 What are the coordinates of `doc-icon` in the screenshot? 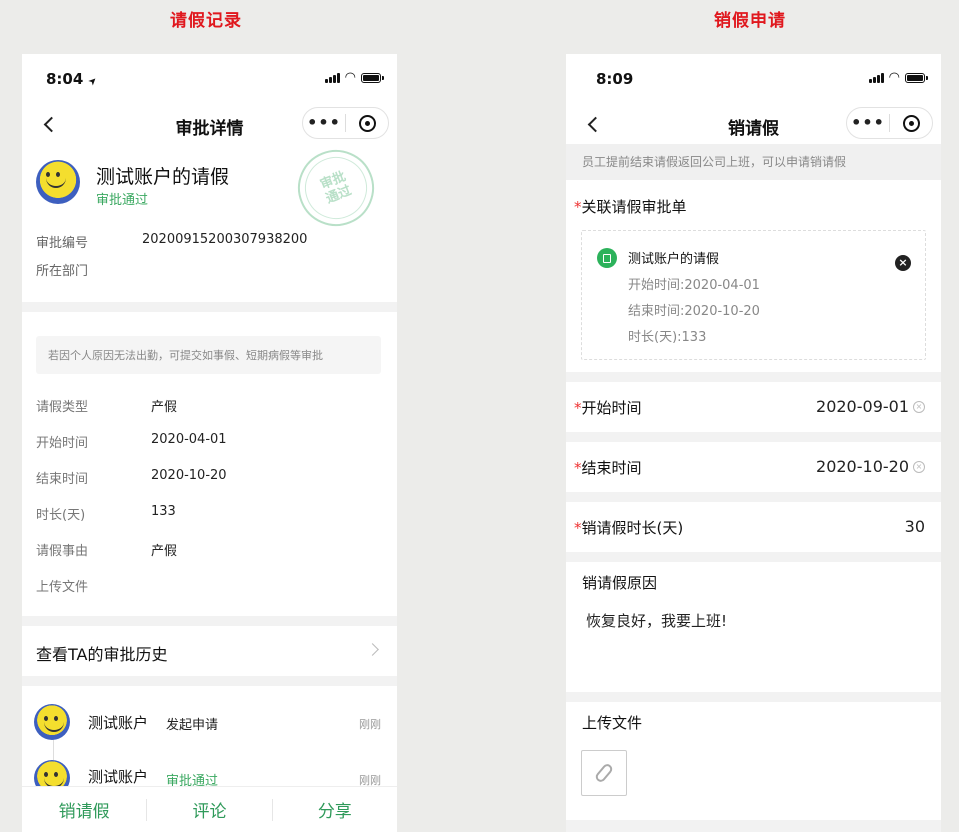 It's located at (607, 258).